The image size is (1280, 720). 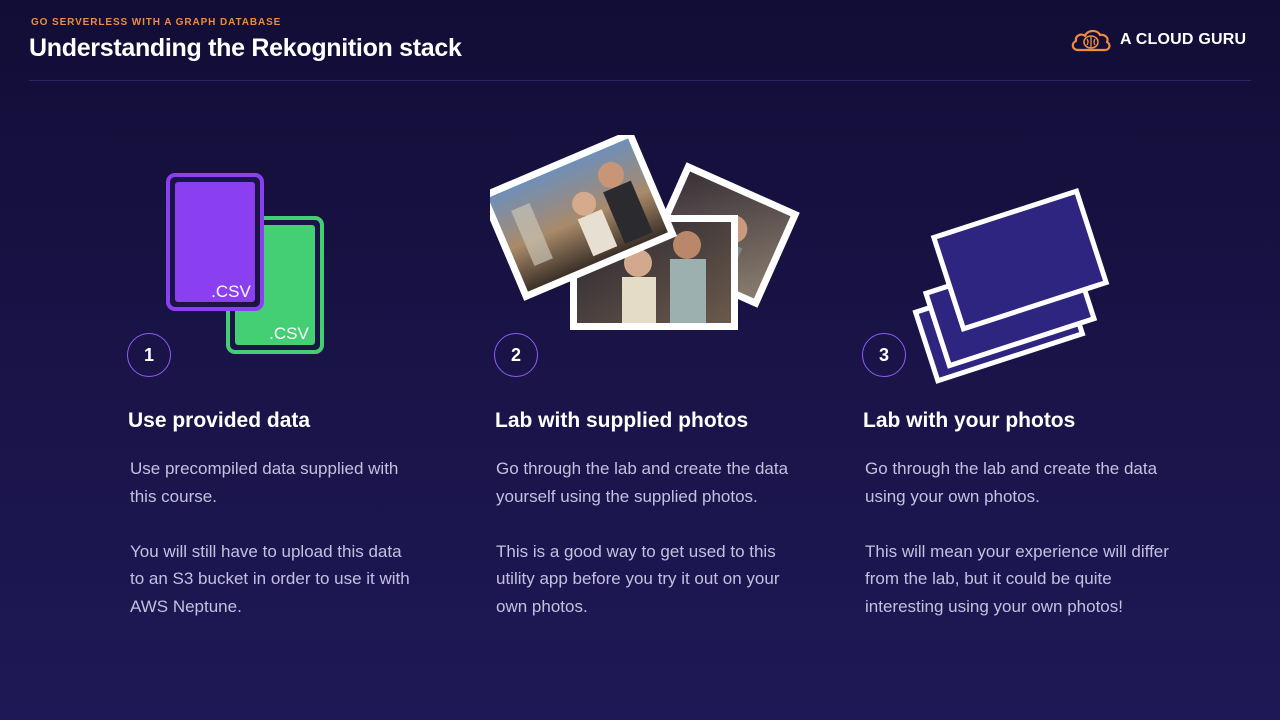 What do you see at coordinates (245, 48) in the screenshot?
I see `slide-title: Understanding the Rekognition stack` at bounding box center [245, 48].